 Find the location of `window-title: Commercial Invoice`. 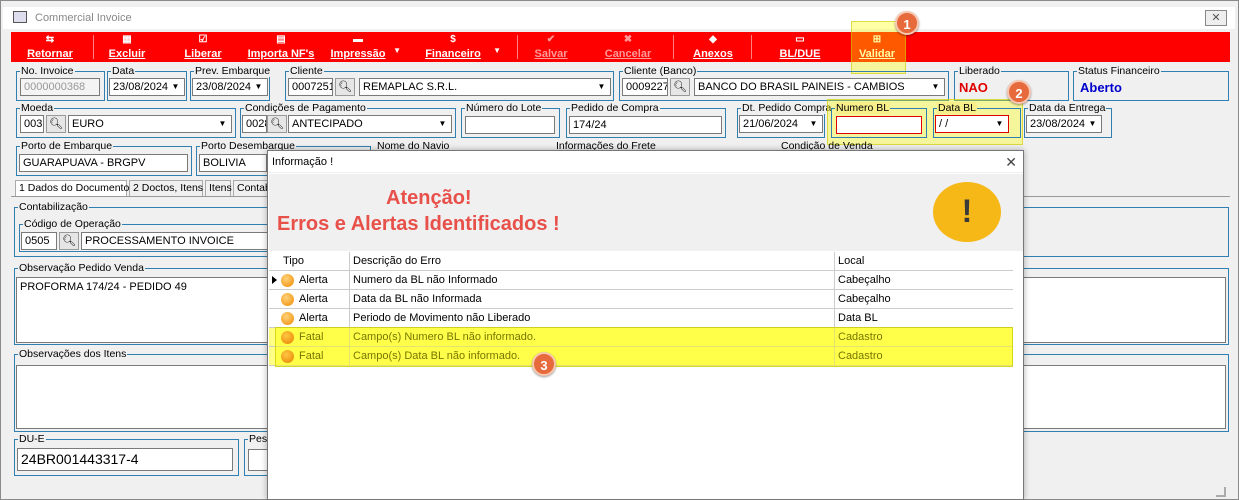

window-title: Commercial Invoice is located at coordinates (83, 18).